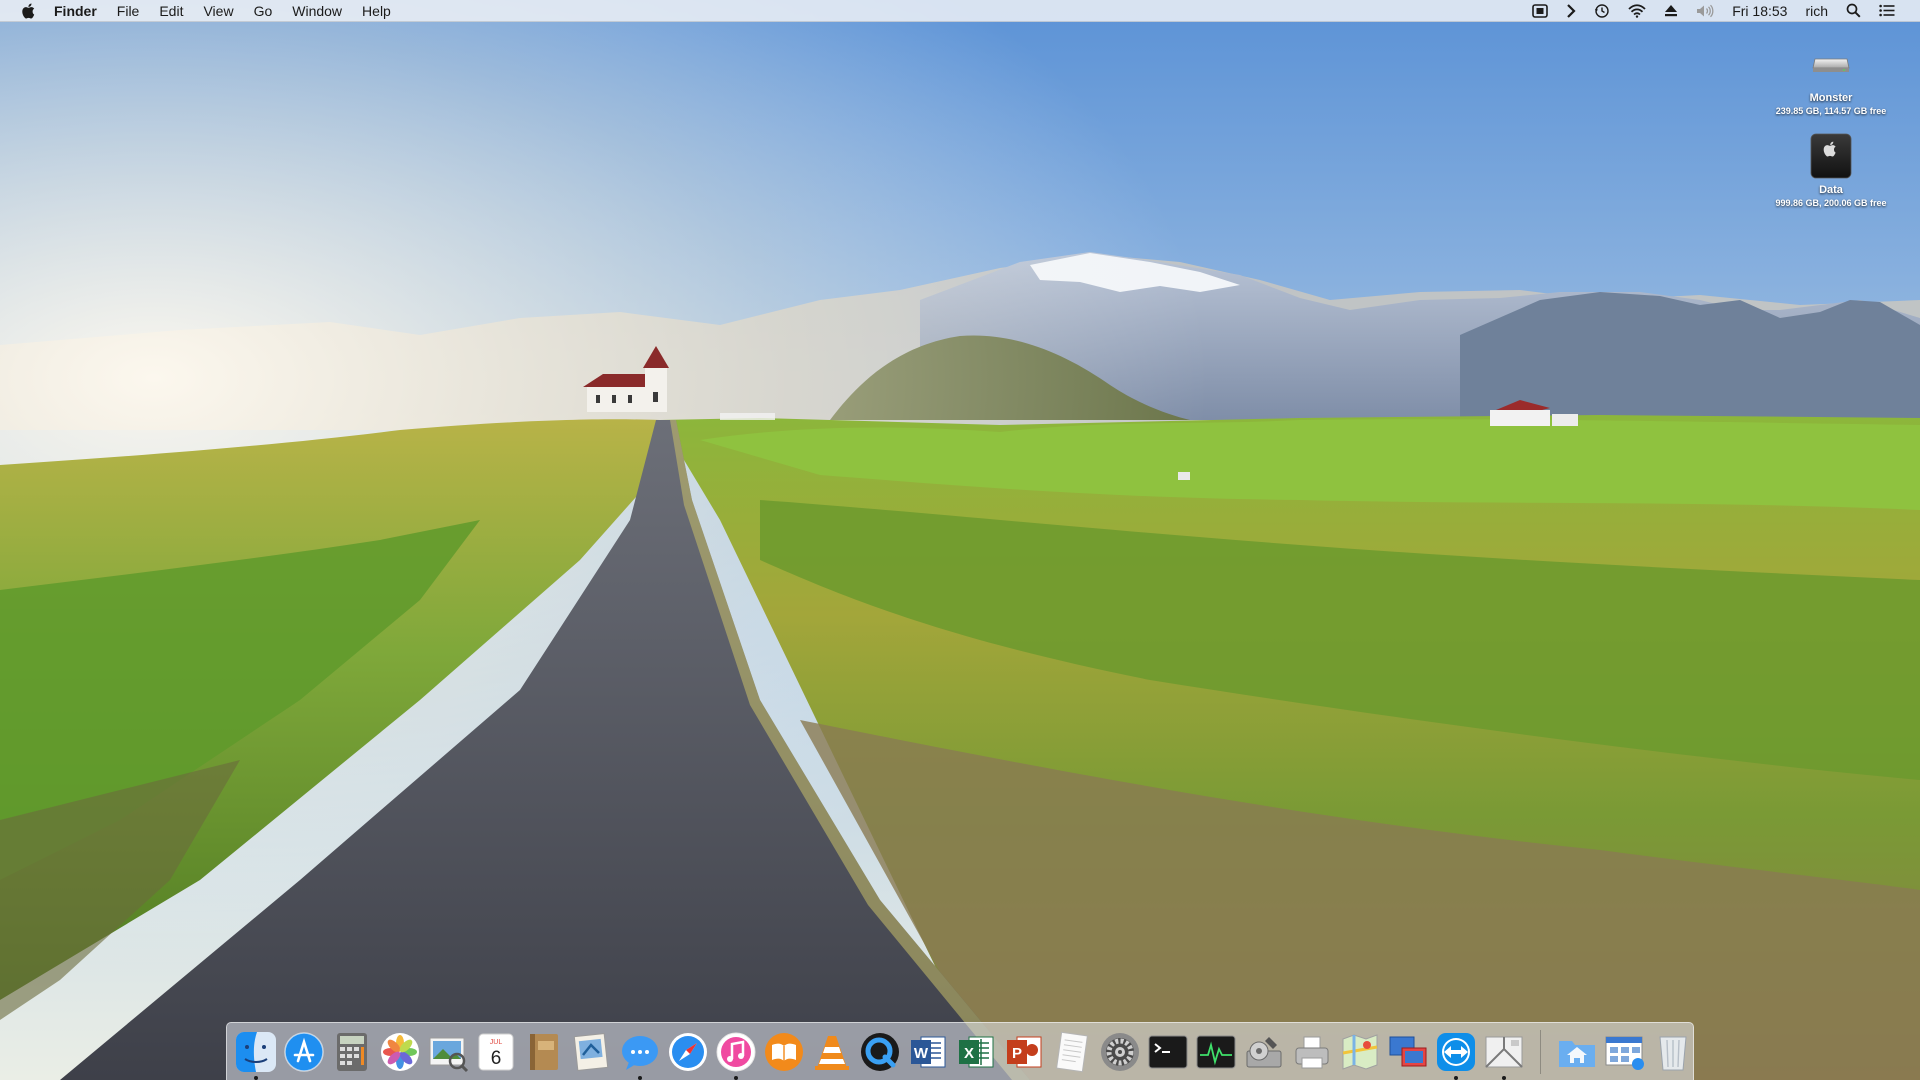 Image resolution: width=1920 pixels, height=1080 pixels. Describe the element at coordinates (1577, 1052) in the screenshot. I see `dock-item-home-folder` at that location.